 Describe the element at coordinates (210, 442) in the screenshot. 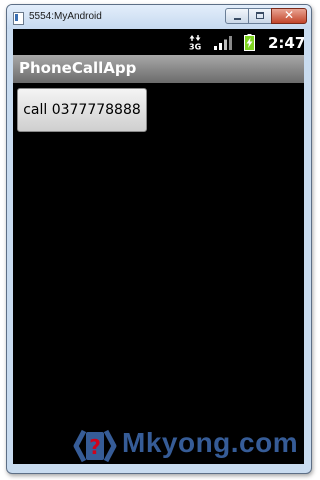

I see `watermark-text: Mkyong.com` at that location.